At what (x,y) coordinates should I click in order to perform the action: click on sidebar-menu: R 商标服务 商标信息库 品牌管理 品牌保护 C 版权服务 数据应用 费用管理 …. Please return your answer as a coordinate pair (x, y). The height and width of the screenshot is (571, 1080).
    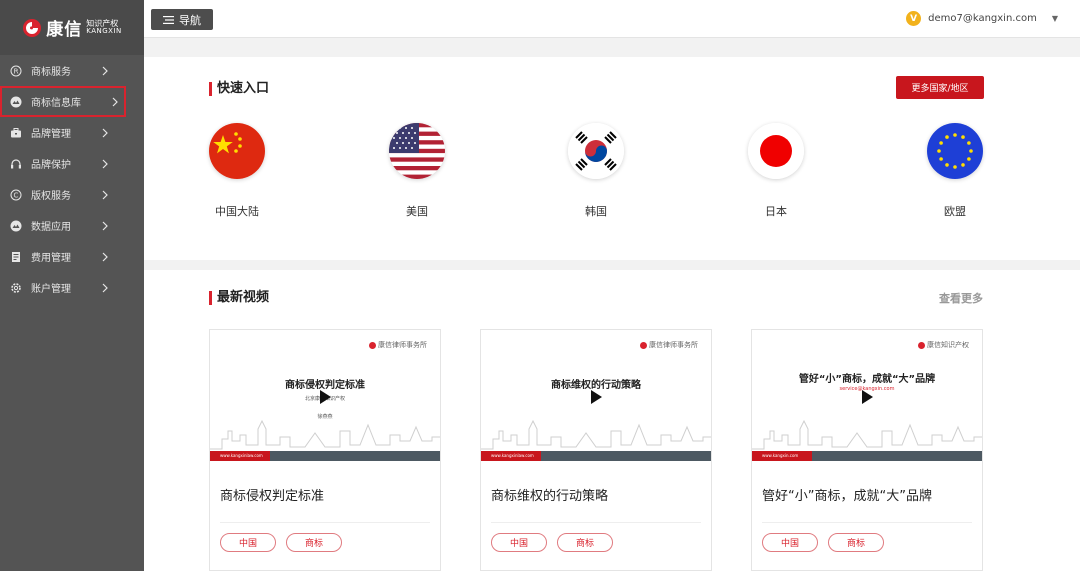
    Looking at the image, I should click on (72, 179).